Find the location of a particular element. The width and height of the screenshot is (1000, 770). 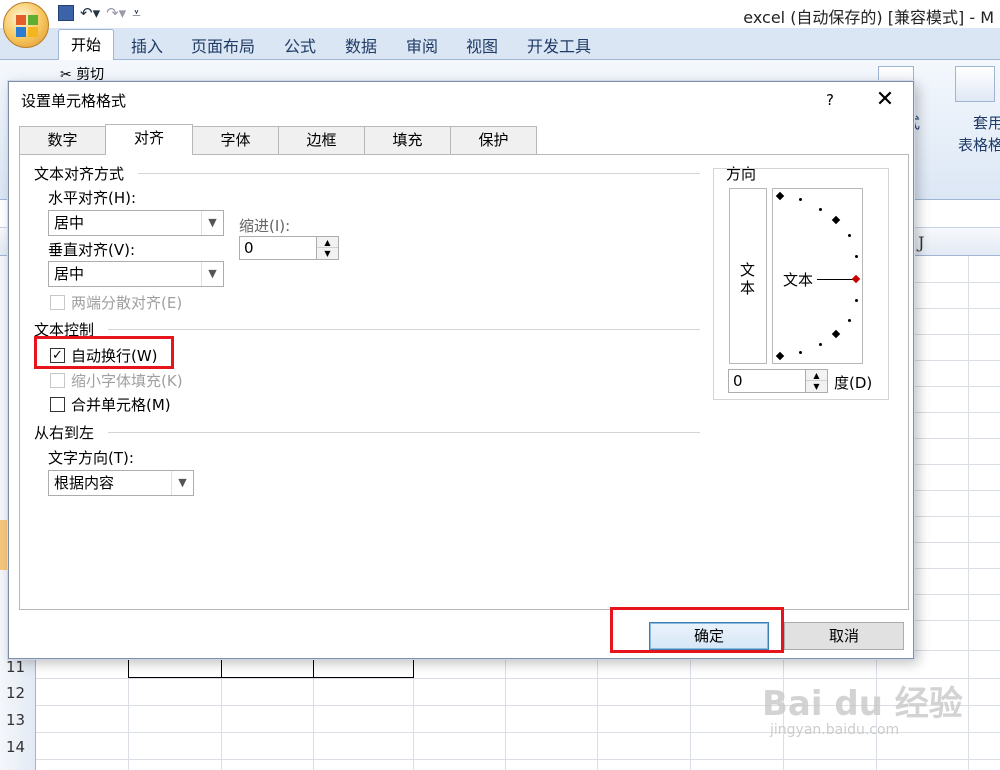

dialog-title: 设置单元格格式 is located at coordinates (74, 101).